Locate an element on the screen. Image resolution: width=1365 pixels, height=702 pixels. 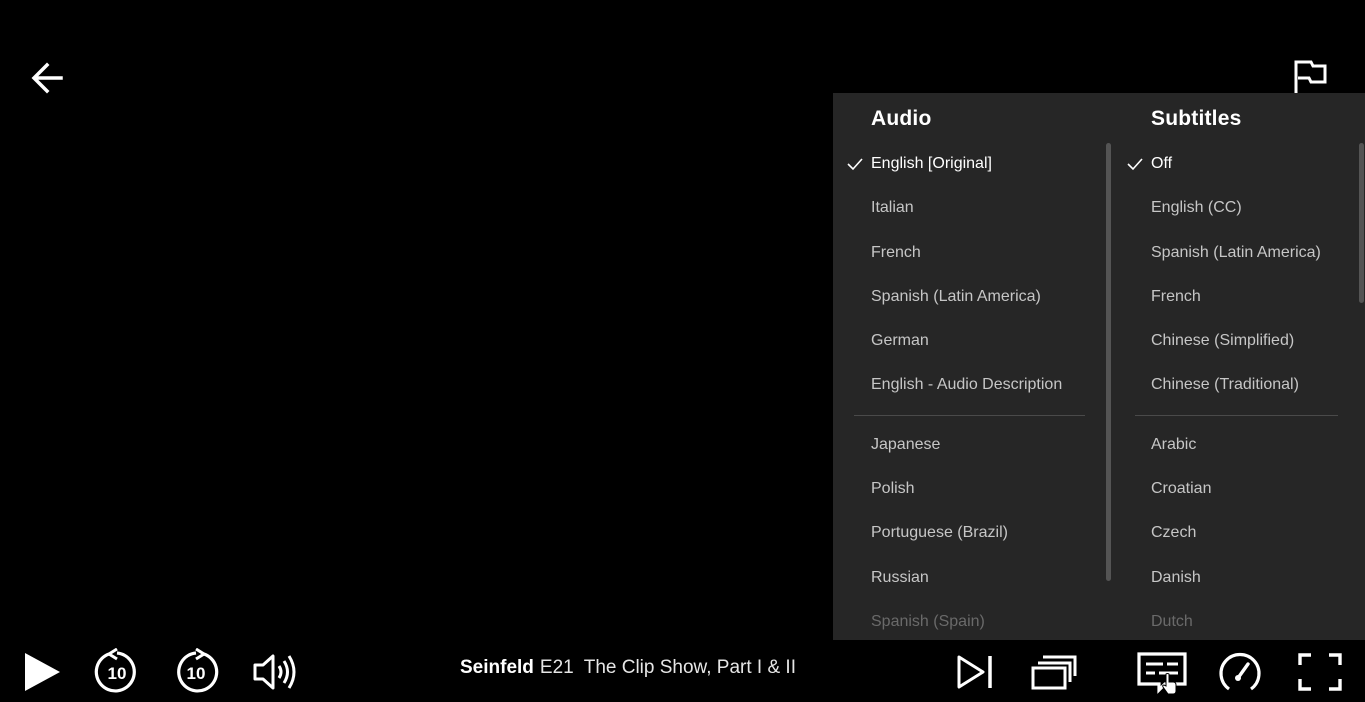
audio-option-japanese: Japanese is located at coordinates (964, 445).